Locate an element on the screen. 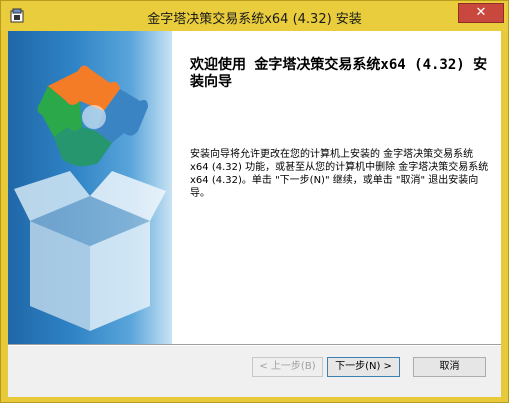 The image size is (509, 403). next-button: 下一步(N) > is located at coordinates (363, 367).